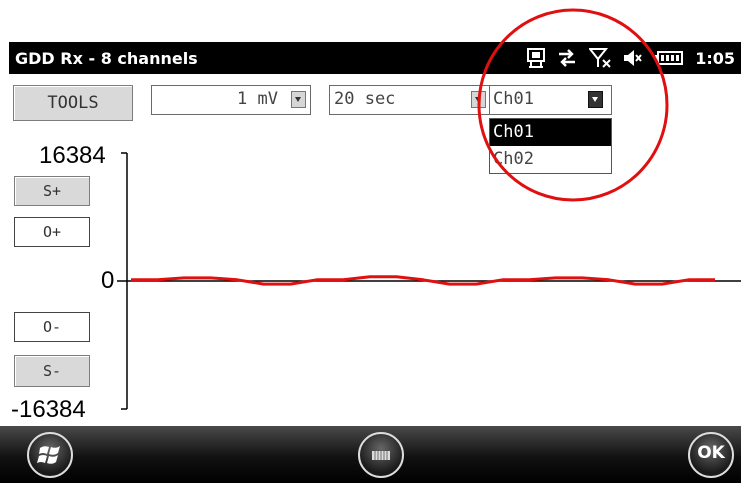 The height and width of the screenshot is (483, 741). Describe the element at coordinates (410, 100) in the screenshot. I see `duration-select: 20 sec` at that location.